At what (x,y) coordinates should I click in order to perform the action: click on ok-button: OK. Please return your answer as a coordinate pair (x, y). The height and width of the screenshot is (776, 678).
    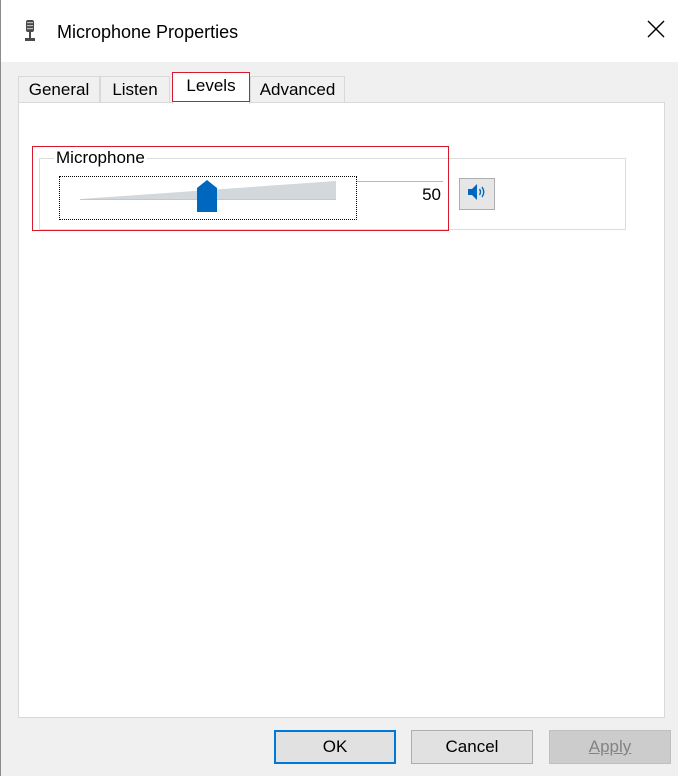
    Looking at the image, I should click on (335, 747).